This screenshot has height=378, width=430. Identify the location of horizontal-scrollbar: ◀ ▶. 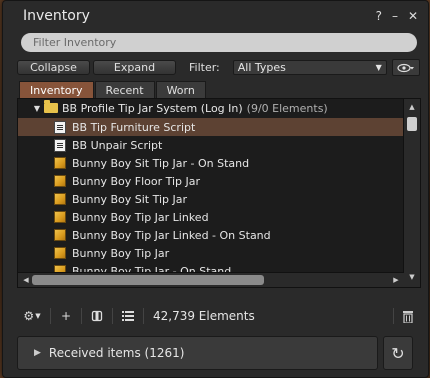
(211, 279).